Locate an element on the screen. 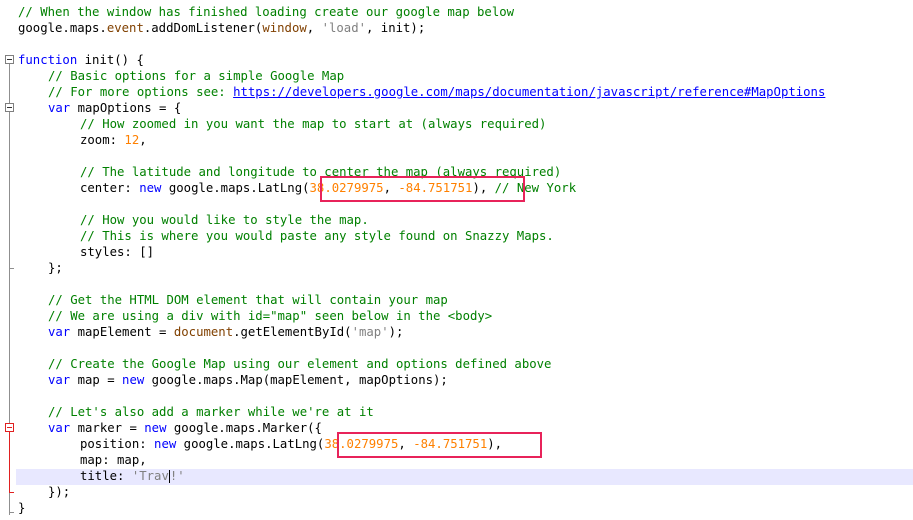 The height and width of the screenshot is (520, 913). code-line-current: title: 'Trav!' is located at coordinates (132, 476).